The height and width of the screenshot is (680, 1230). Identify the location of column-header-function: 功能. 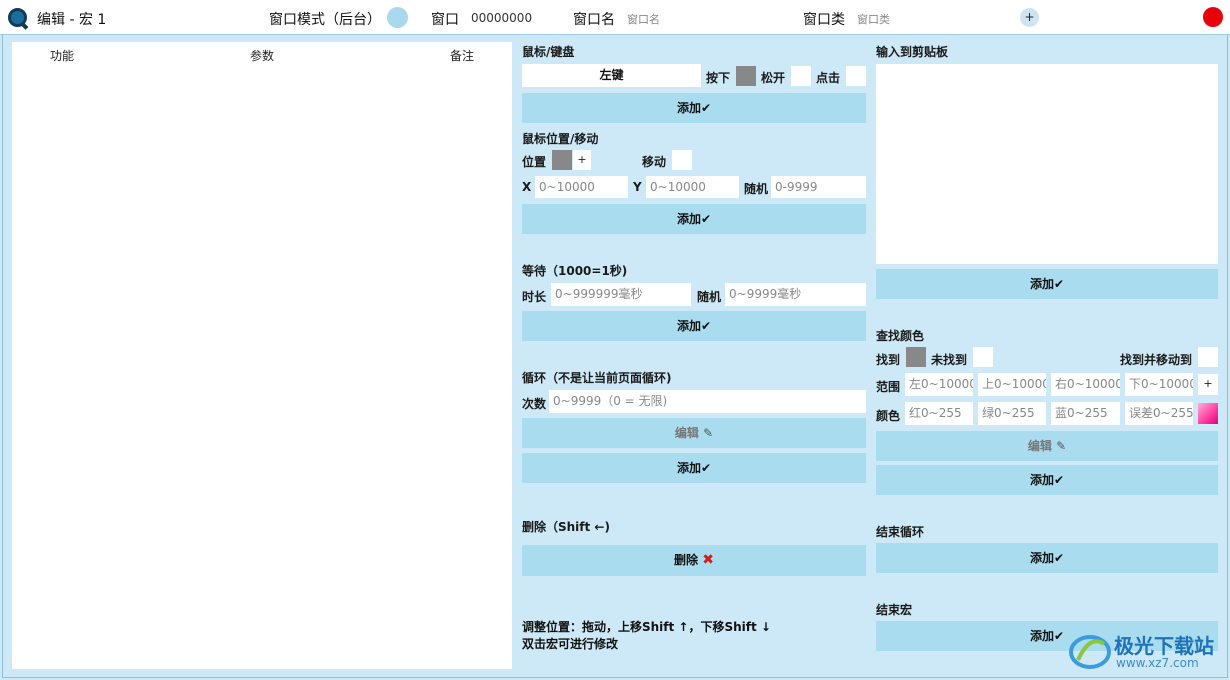
(62, 55).